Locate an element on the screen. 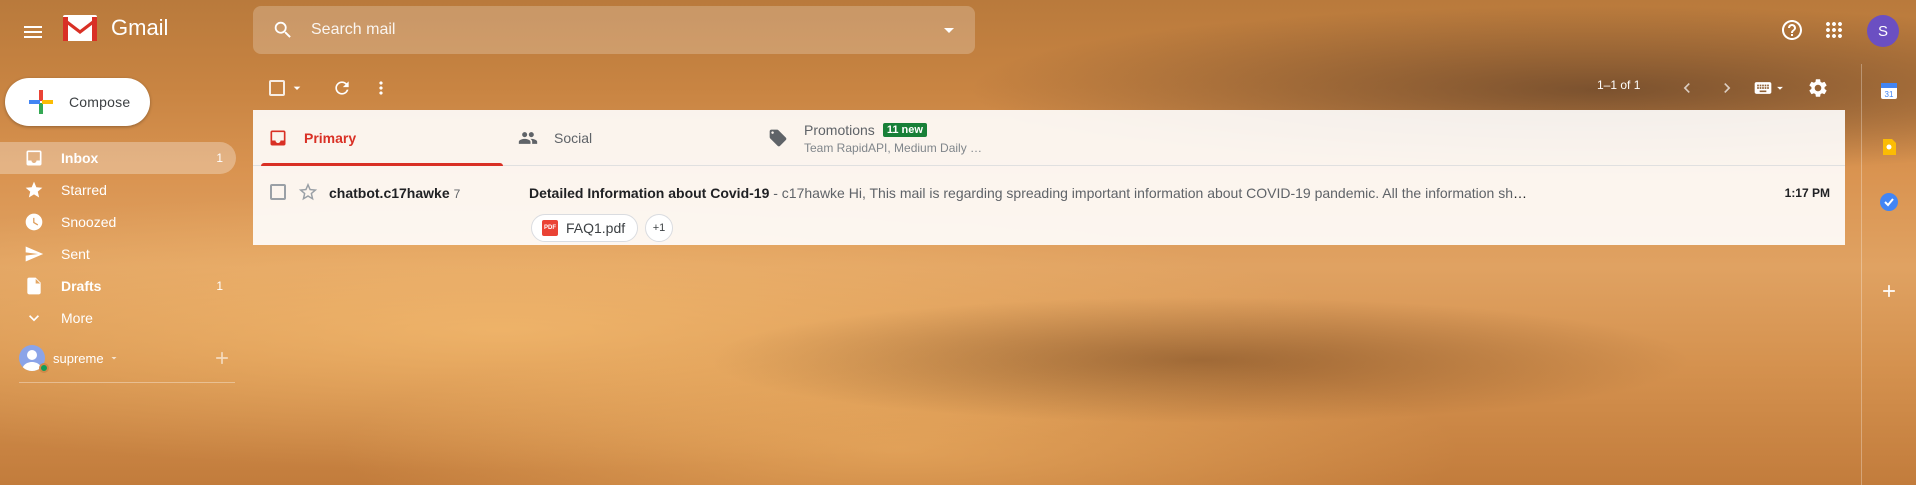 The image size is (1916, 485). input-tools-button is located at coordinates (1770, 88).